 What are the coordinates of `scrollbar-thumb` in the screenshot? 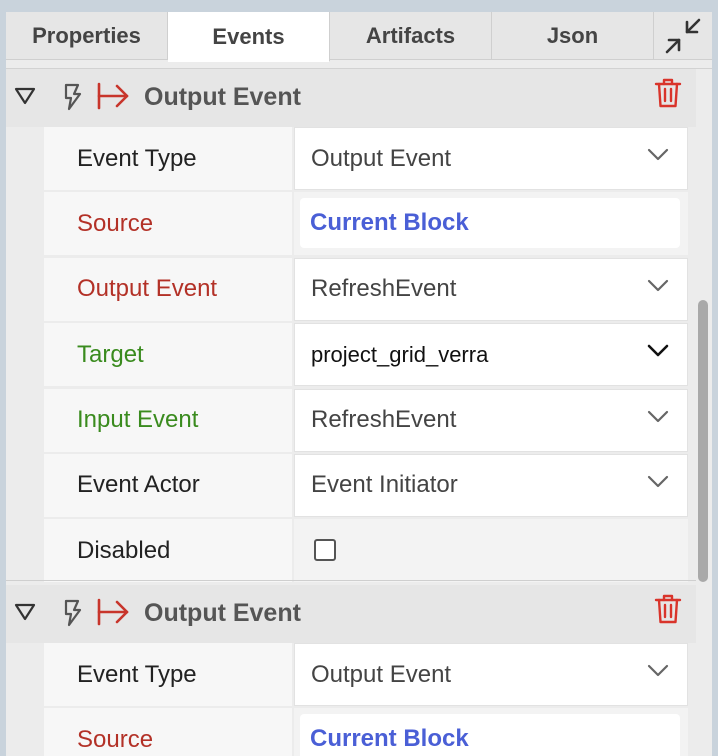 It's located at (703, 441).